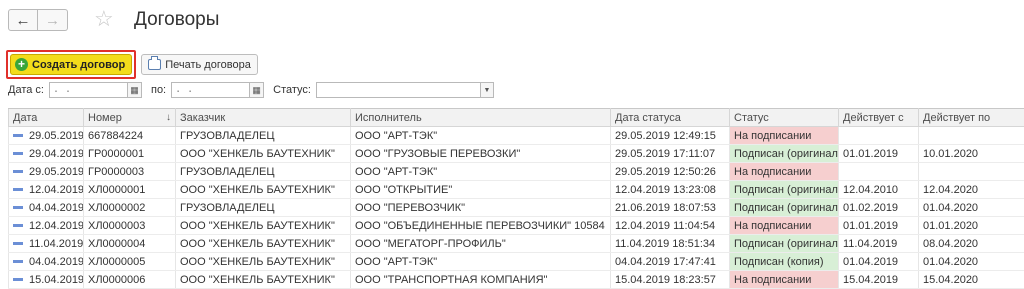  I want to click on cell-valid-from: 12.04.2010, so click(878, 189).